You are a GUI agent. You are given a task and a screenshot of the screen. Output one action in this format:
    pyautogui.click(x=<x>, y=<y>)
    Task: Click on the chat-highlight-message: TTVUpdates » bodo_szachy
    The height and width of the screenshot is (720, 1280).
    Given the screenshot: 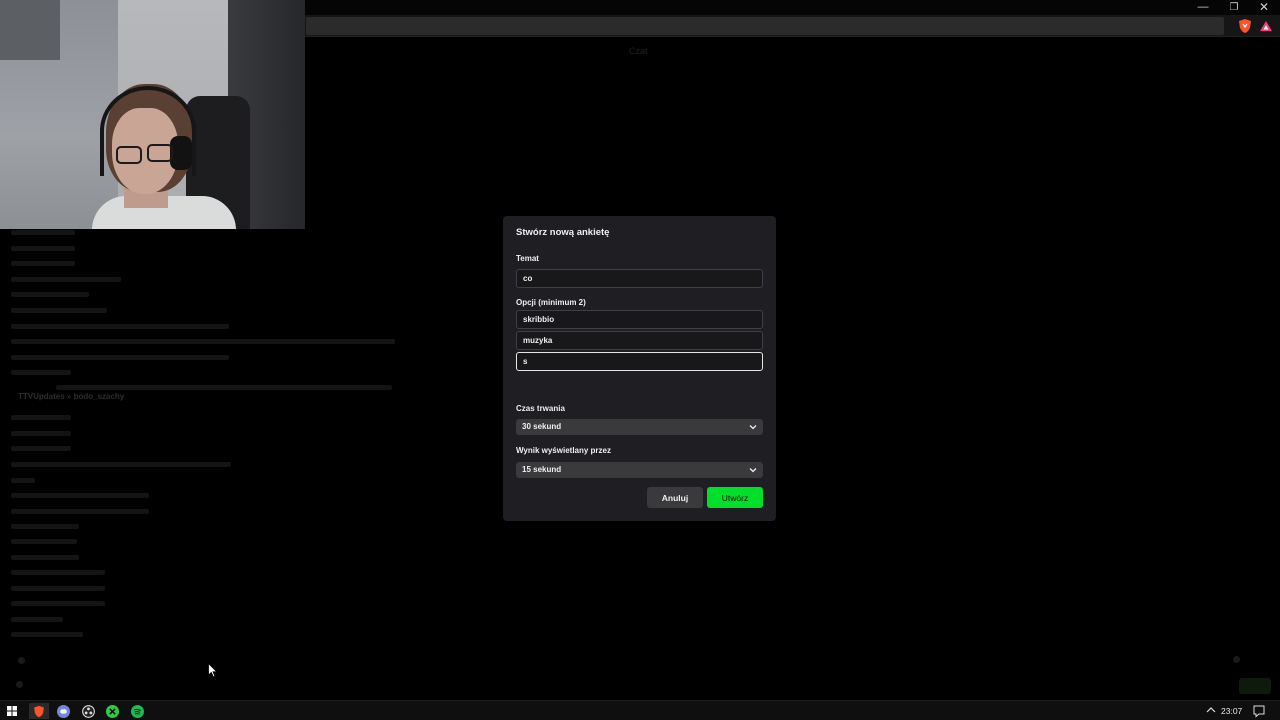 What is the action you would take?
    pyautogui.click(x=71, y=396)
    